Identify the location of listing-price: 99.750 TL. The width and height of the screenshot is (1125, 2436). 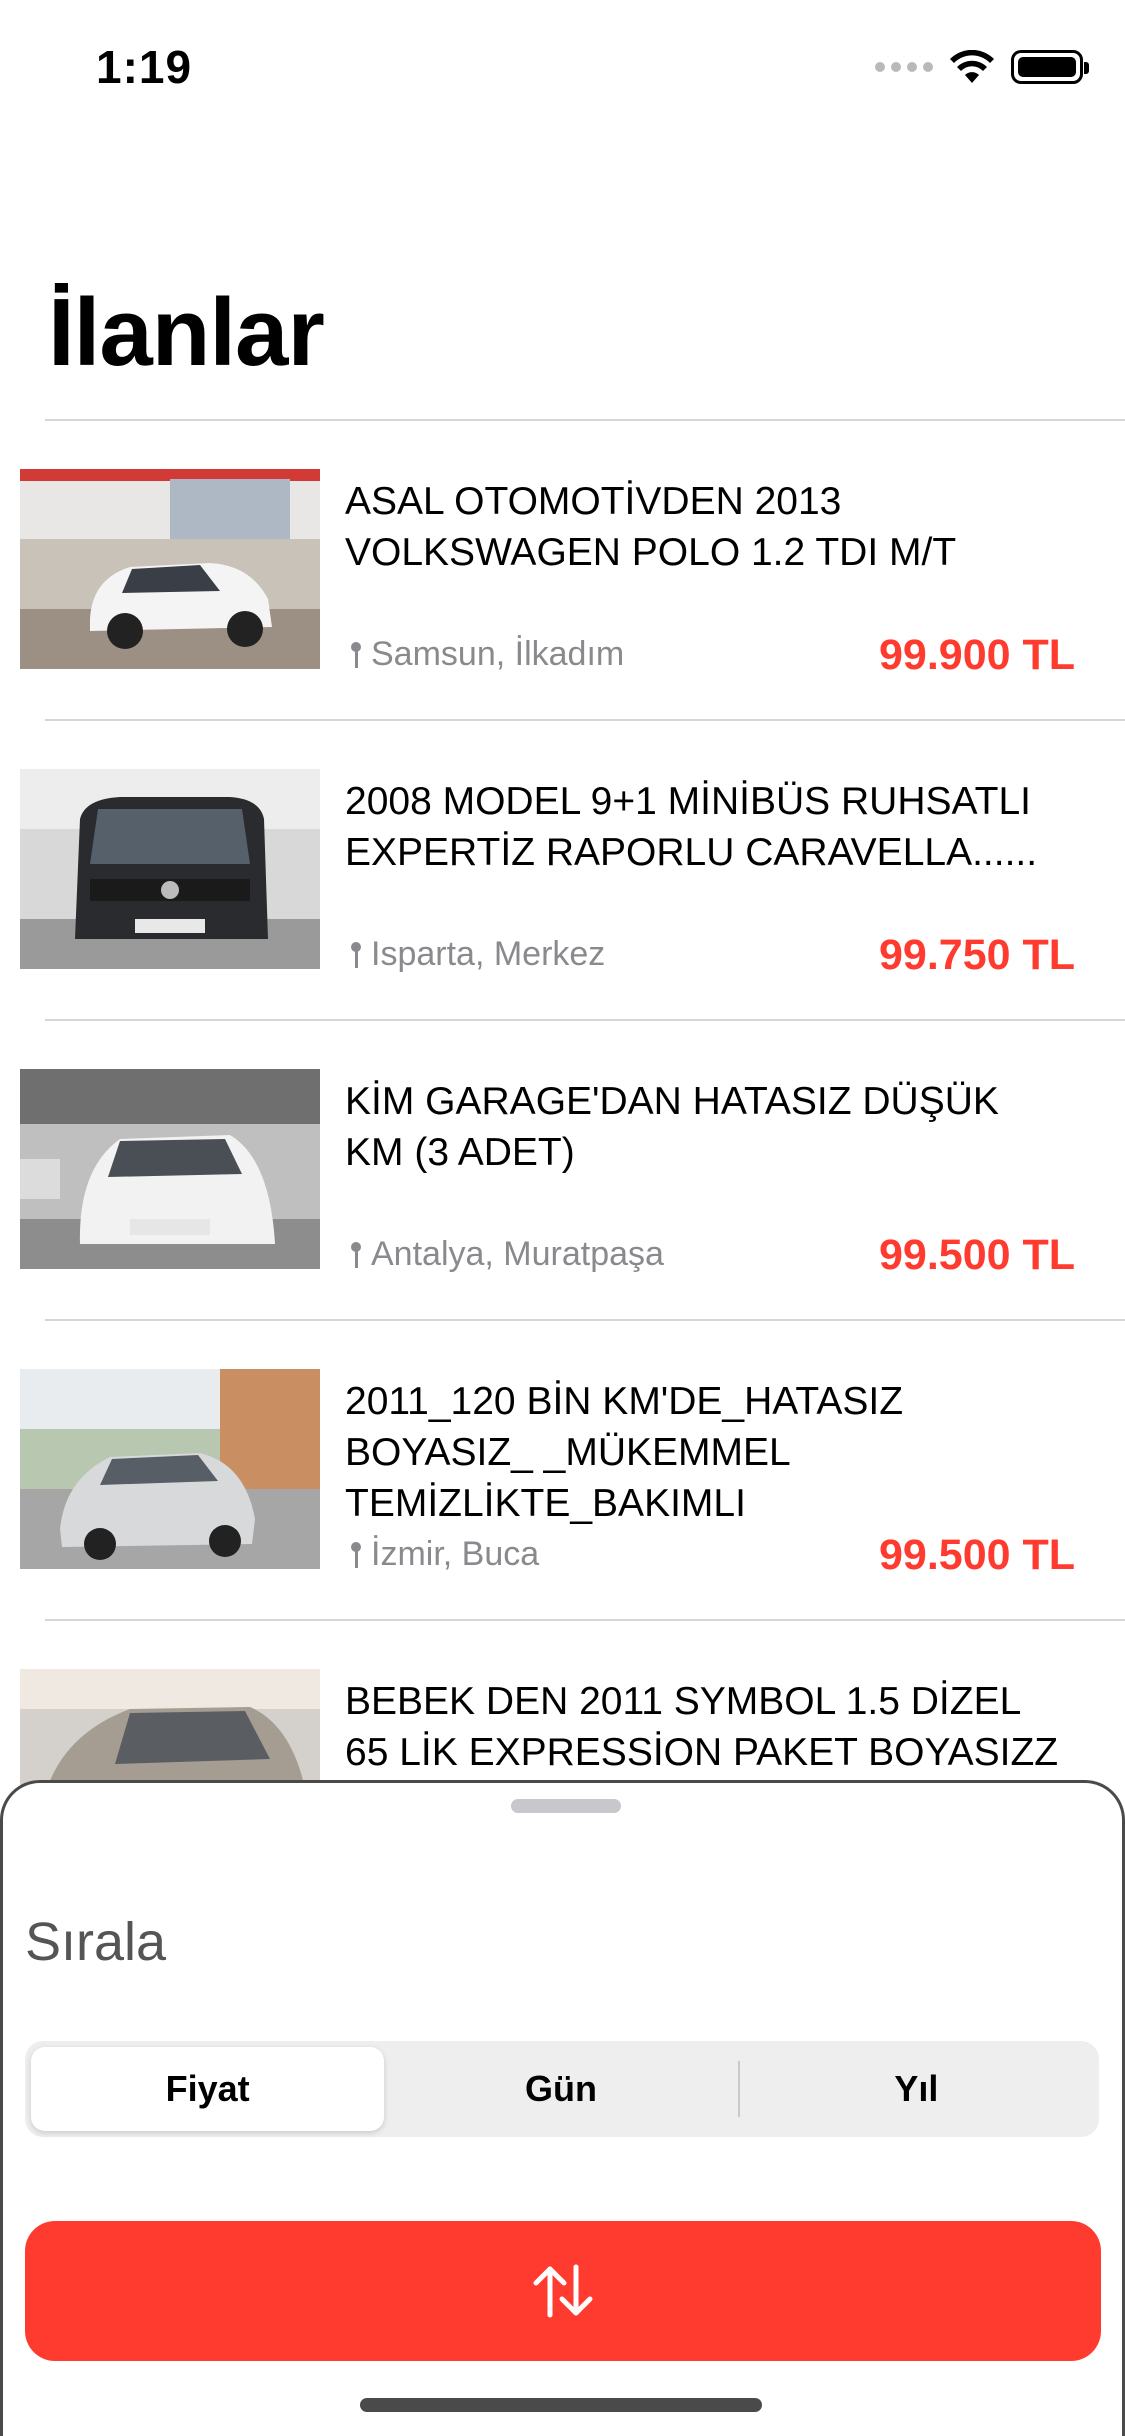
(977, 955).